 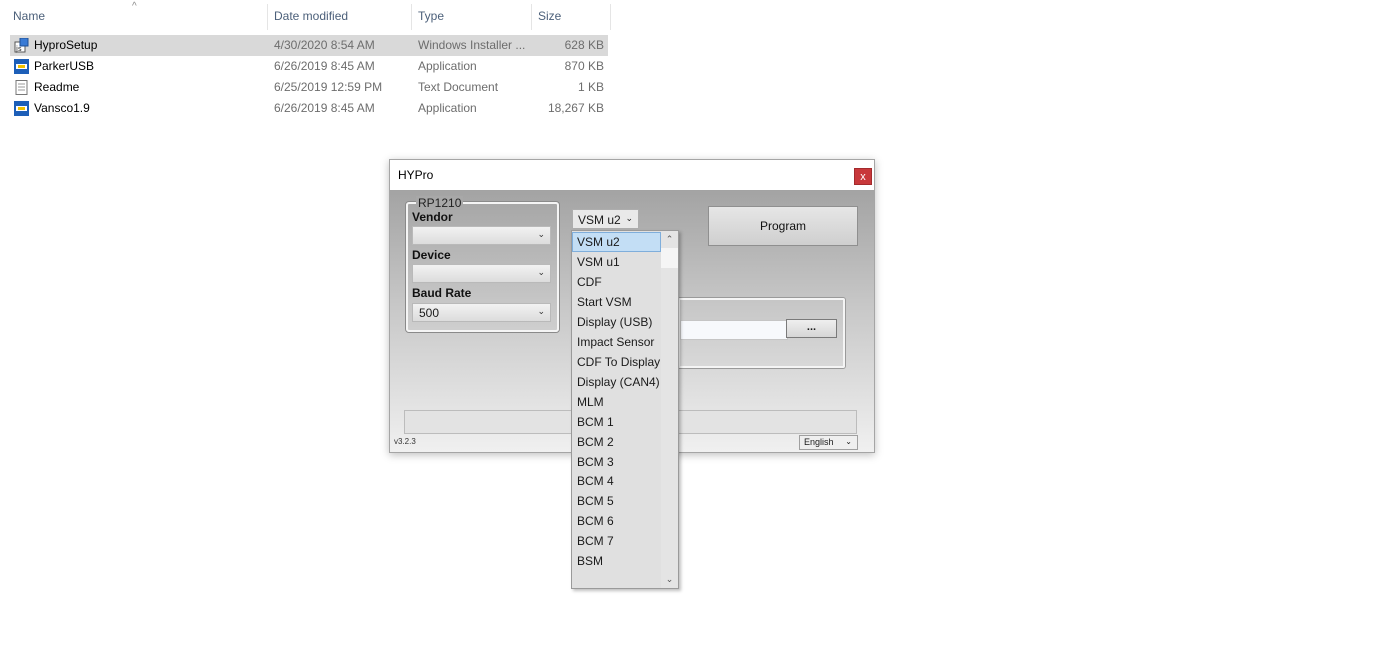 What do you see at coordinates (616, 382) in the screenshot?
I see `dropdown-option: Display (CAN4)` at bounding box center [616, 382].